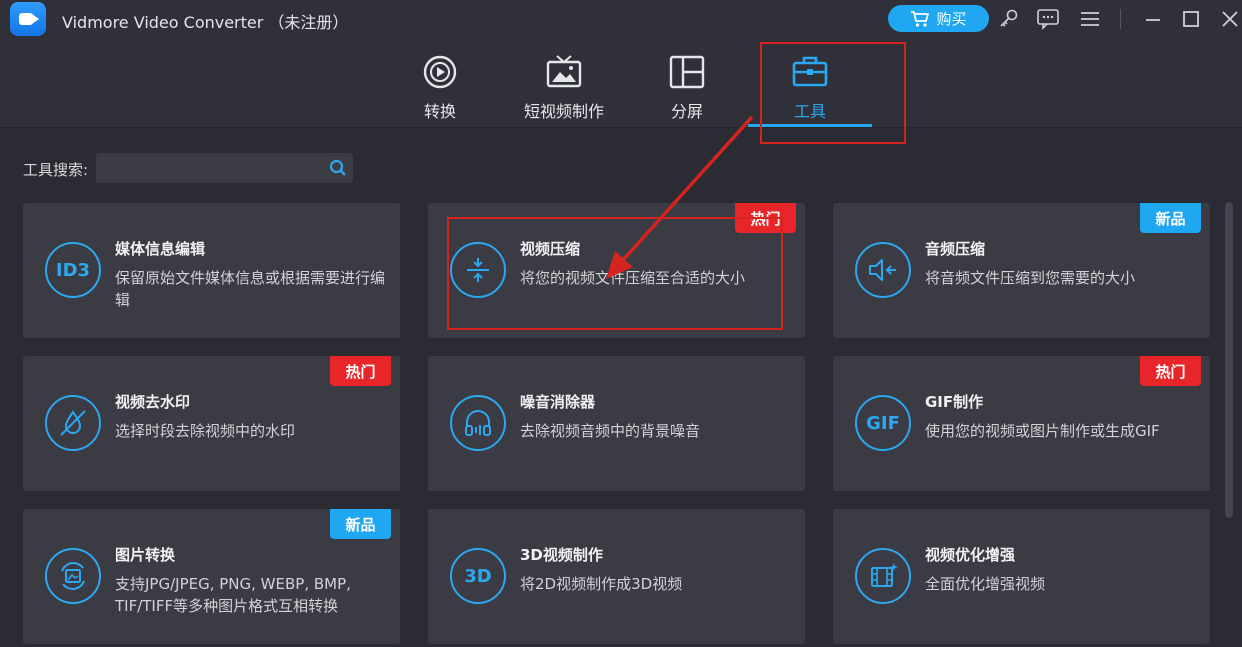  I want to click on buy-button: 购买, so click(938, 18).